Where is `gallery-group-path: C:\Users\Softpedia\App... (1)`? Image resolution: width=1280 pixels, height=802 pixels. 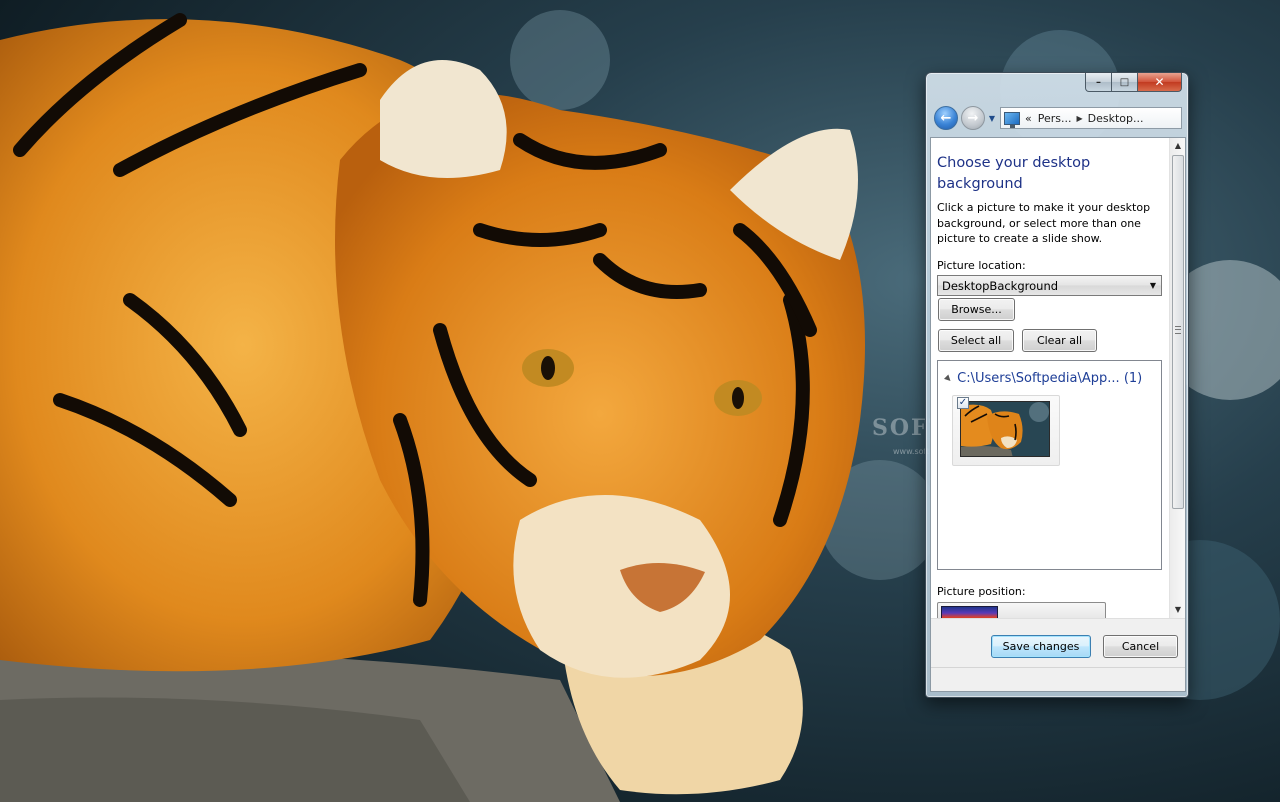 gallery-group-path: C:\Users\Softpedia\App... (1) is located at coordinates (1050, 378).